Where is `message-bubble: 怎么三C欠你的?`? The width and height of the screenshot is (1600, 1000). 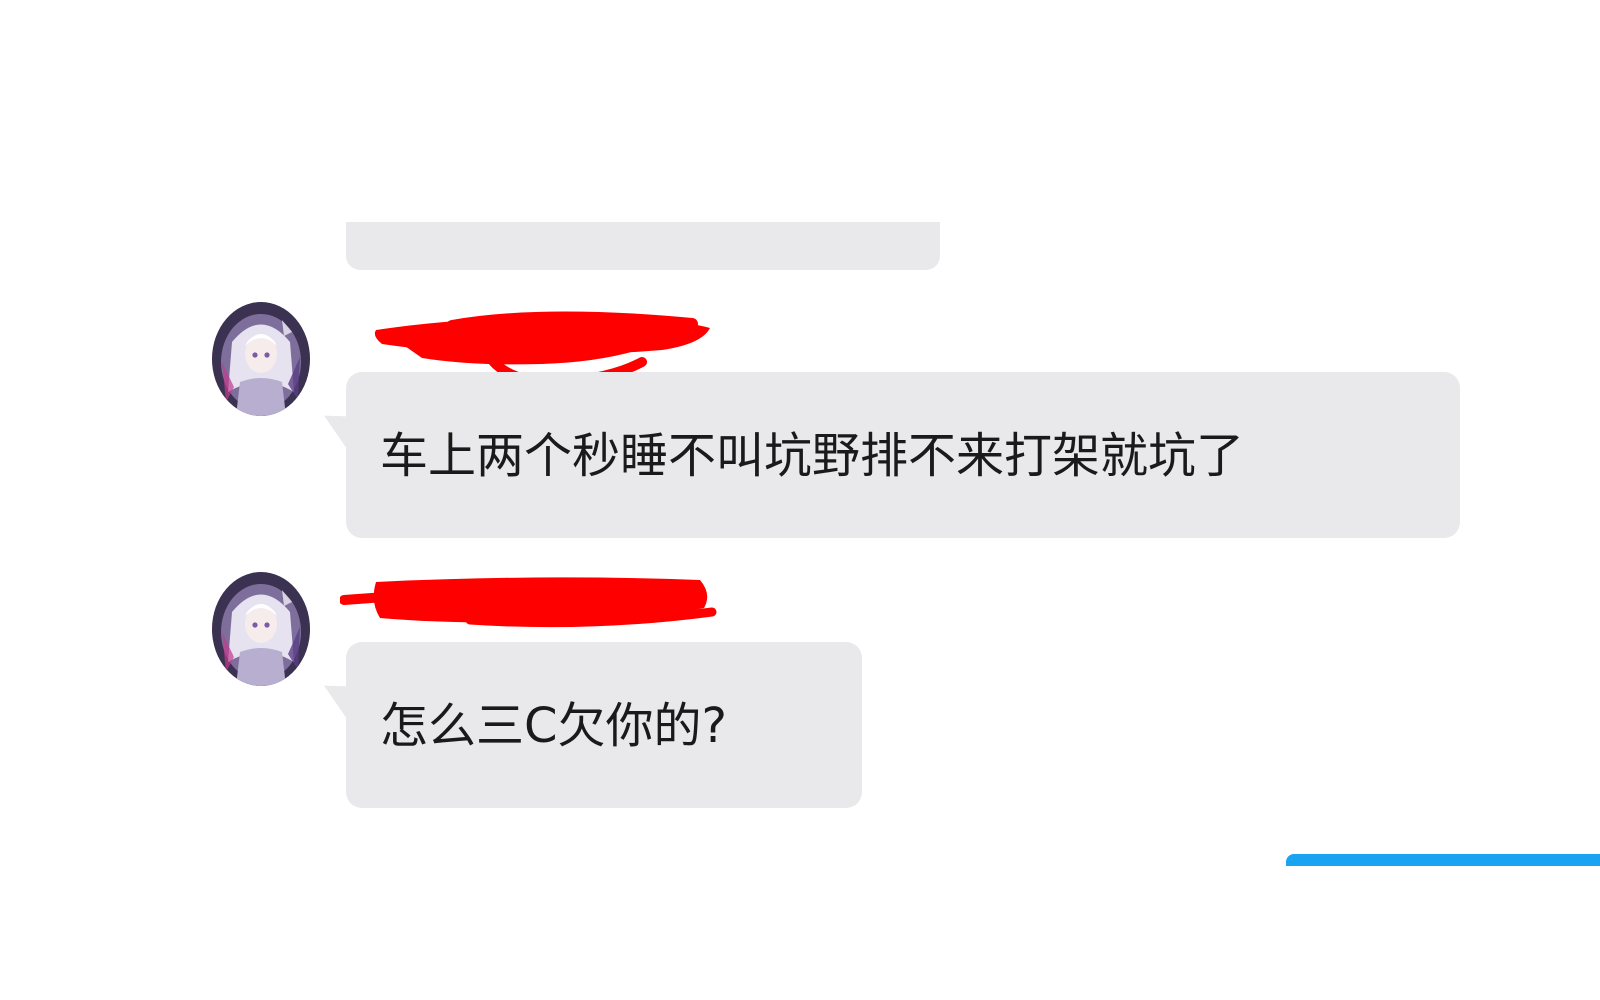
message-bubble: 怎么三C欠你的? is located at coordinates (604, 725).